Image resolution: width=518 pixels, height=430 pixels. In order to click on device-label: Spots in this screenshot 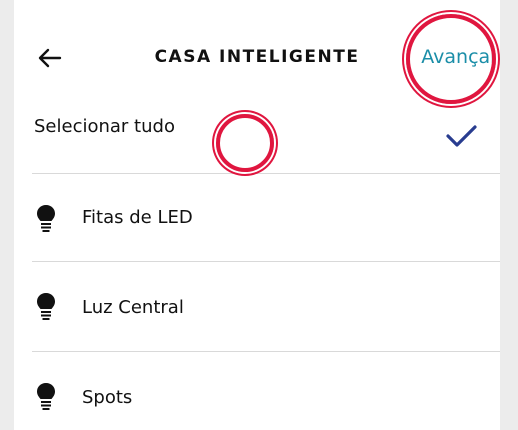, I will do `click(107, 397)`.